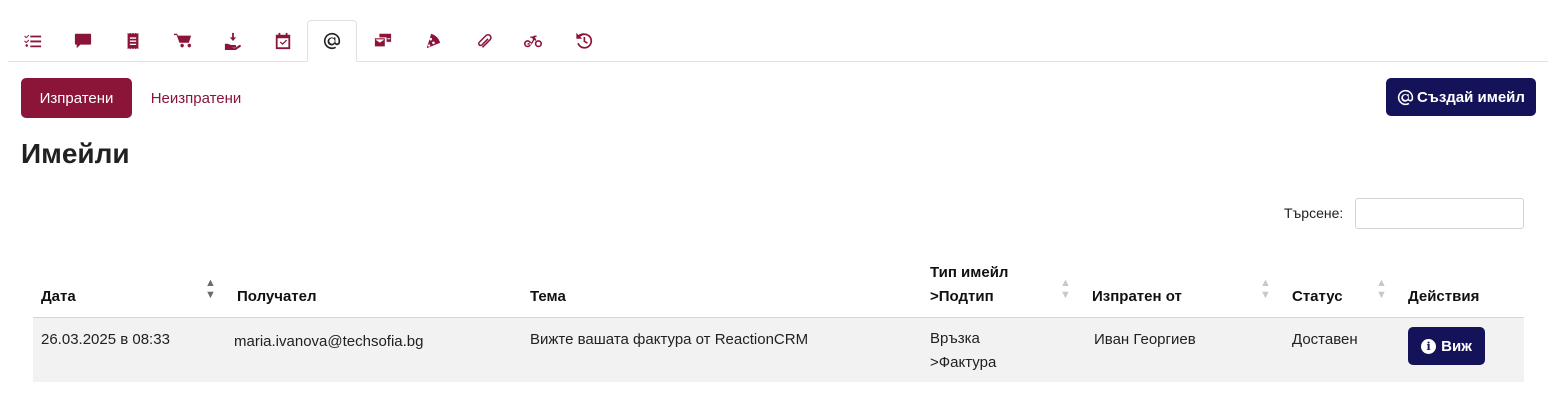 This screenshot has height=414, width=1554. What do you see at coordinates (210, 289) in the screenshot?
I see `sort-desc-icon: ▲ ▼` at bounding box center [210, 289].